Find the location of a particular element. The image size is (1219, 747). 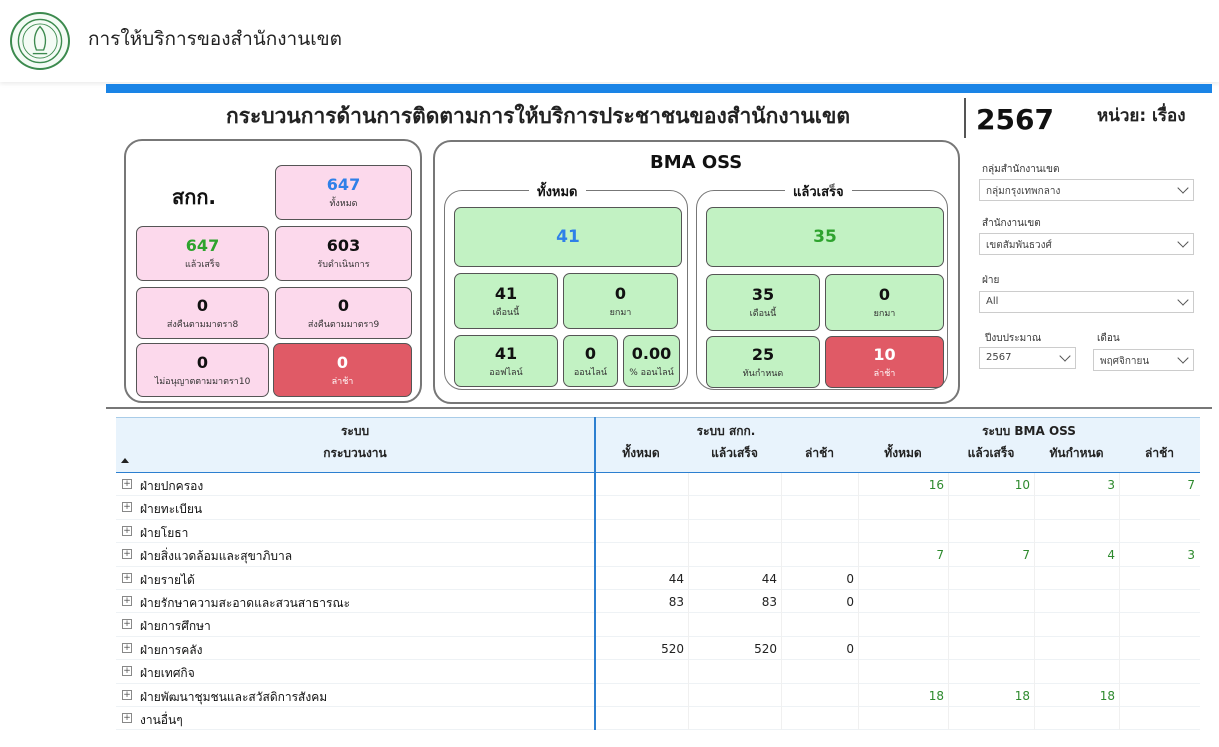

sakk-card-return8: 0 ส่งคืนตามมาตรา8 is located at coordinates (202, 313).